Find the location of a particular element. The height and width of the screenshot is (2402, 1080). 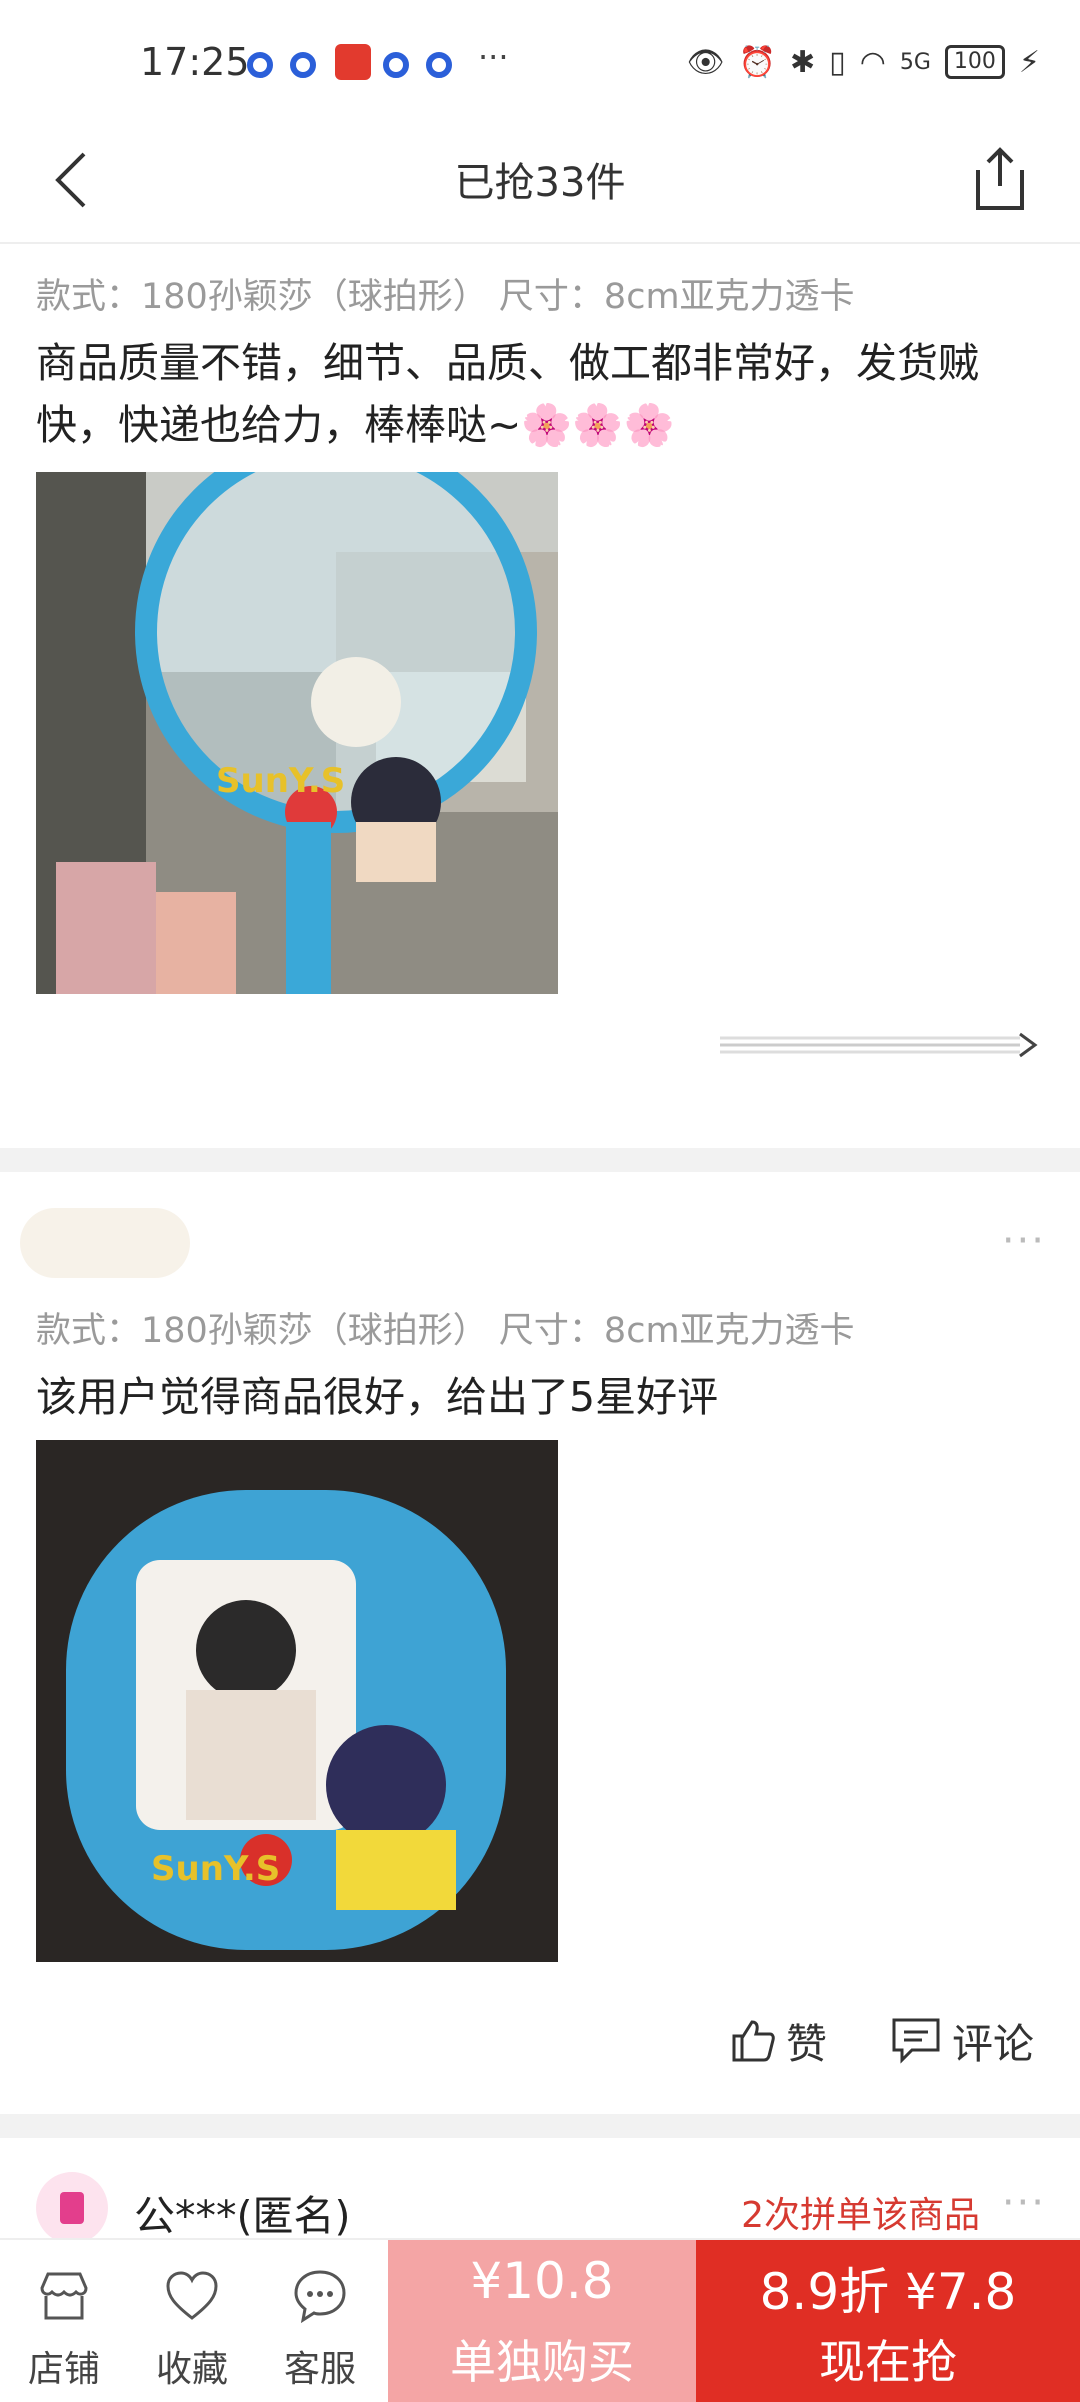

system-icons: 👁 ⏰ ✱ ▯ ◠ 5G 100 ⚡ is located at coordinates (863, 62).